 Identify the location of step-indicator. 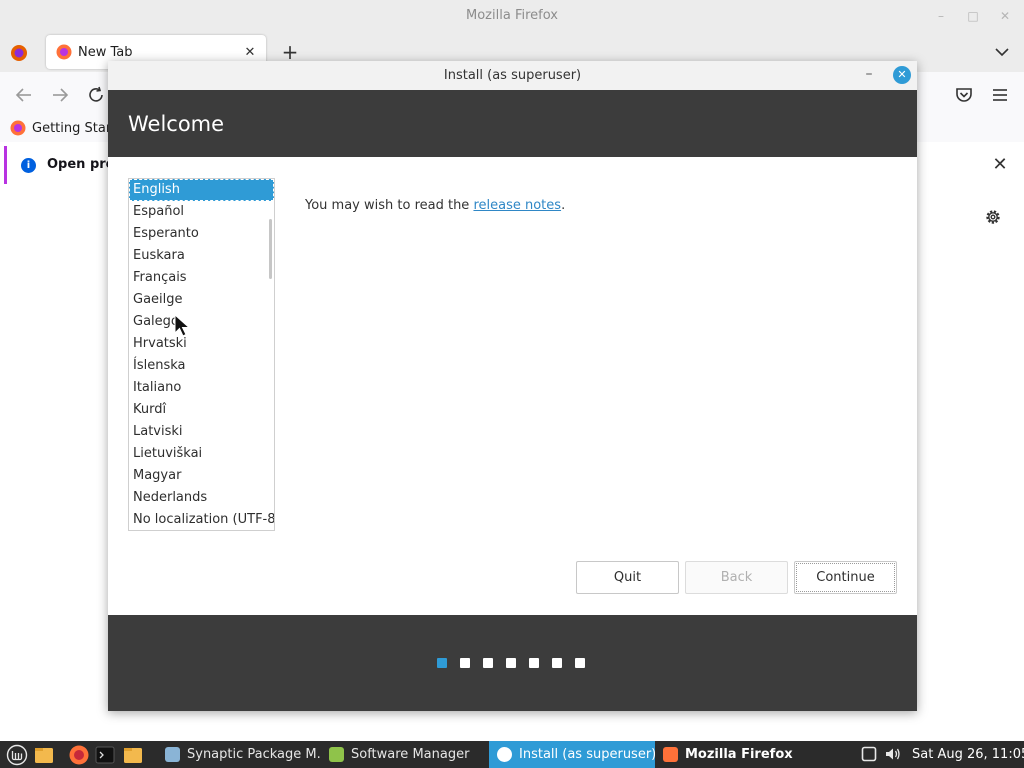
(511, 663).